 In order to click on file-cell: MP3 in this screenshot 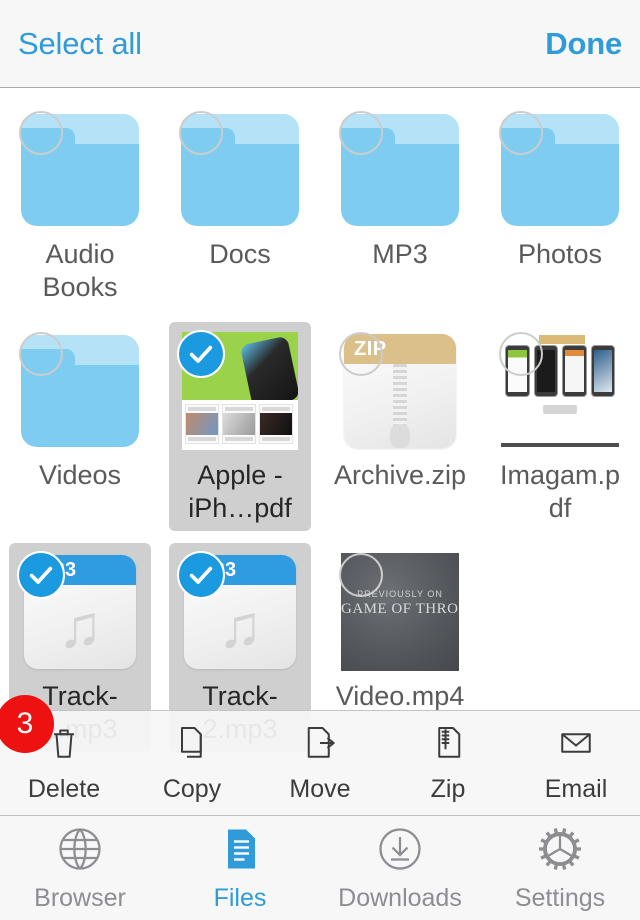, I will do `click(400, 199)`.